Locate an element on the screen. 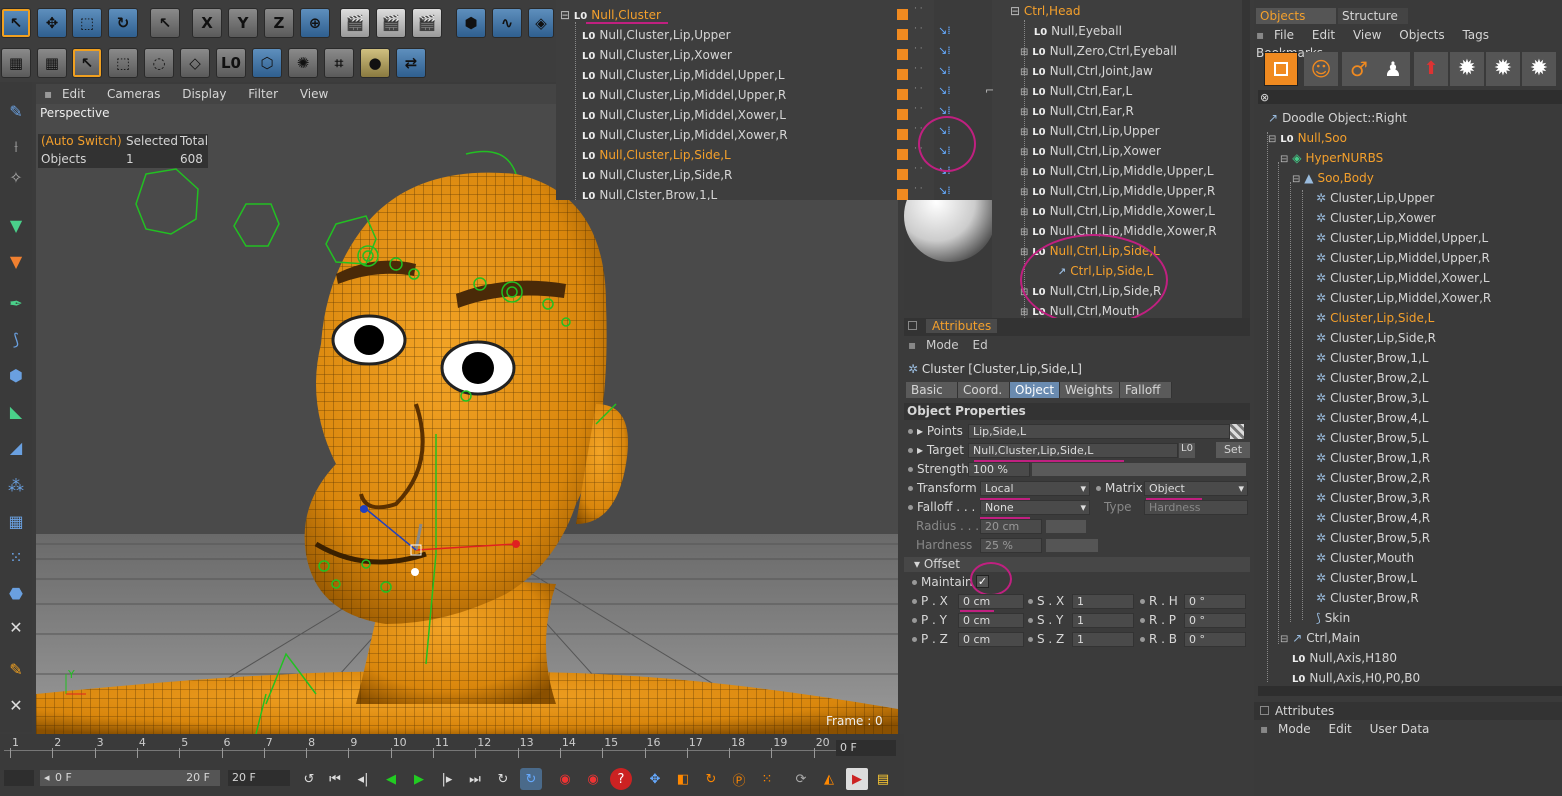  hardness-slider is located at coordinates (1072, 545).